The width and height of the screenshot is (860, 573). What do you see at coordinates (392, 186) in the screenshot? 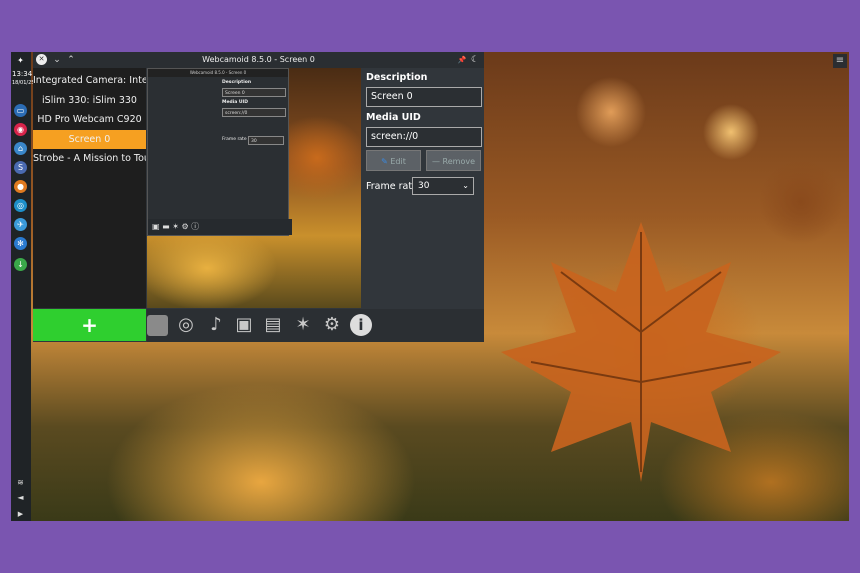
I see `frame-rate-label: Frame rate` at bounding box center [392, 186].